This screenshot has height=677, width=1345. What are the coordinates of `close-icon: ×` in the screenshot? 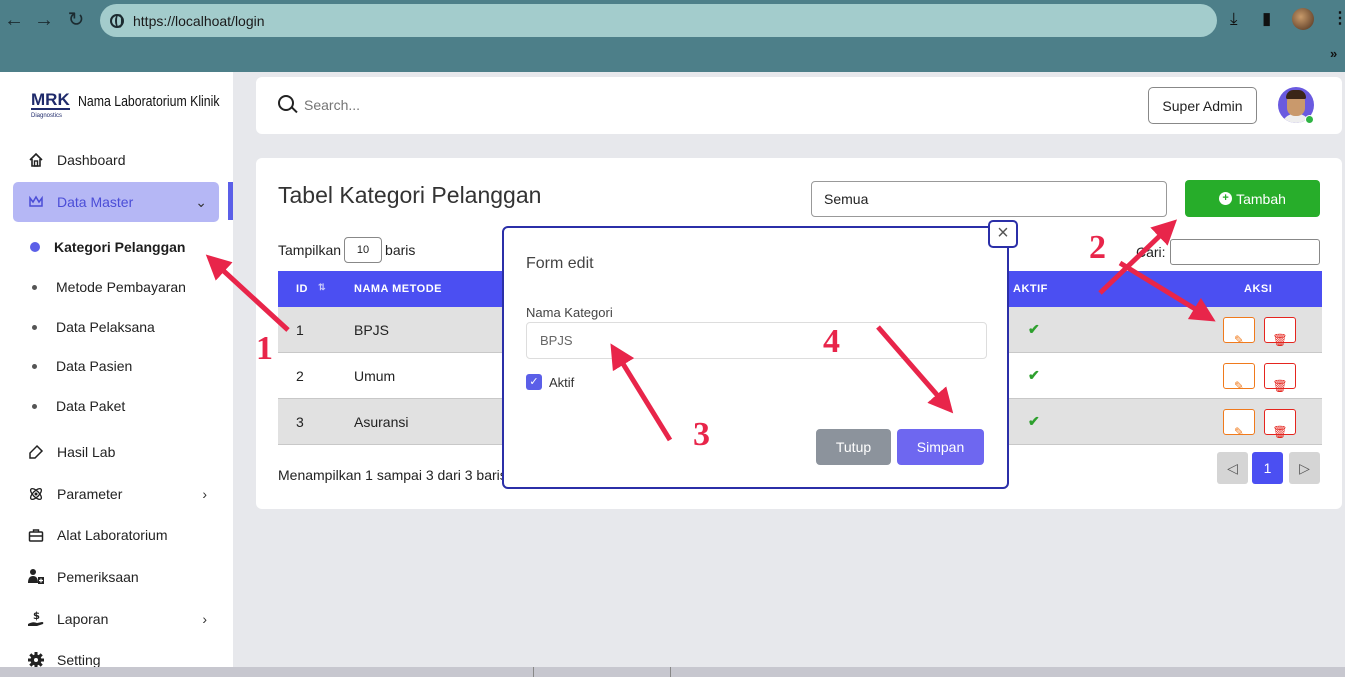 It's located at (1003, 234).